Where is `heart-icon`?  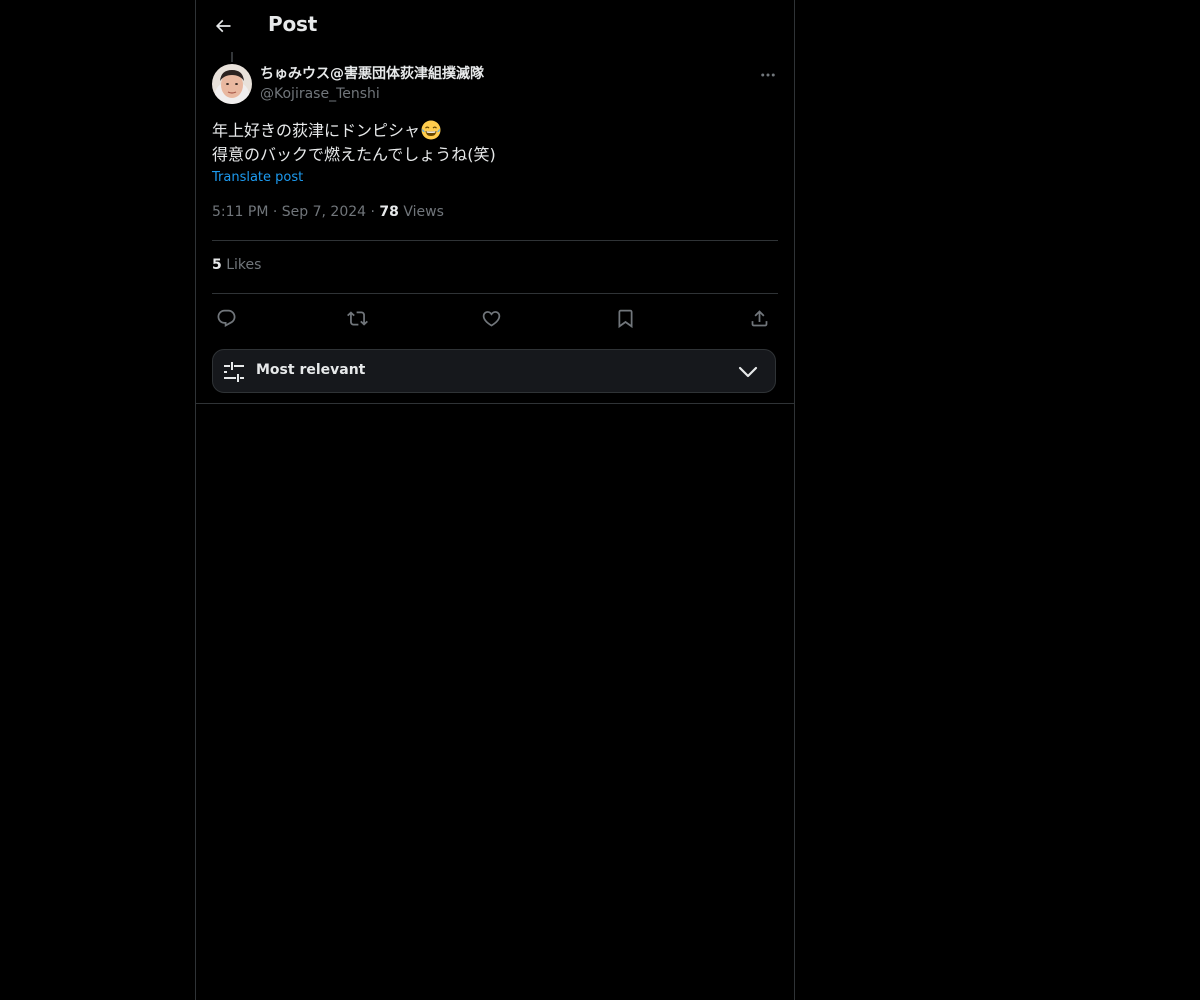
heart-icon is located at coordinates (491, 318).